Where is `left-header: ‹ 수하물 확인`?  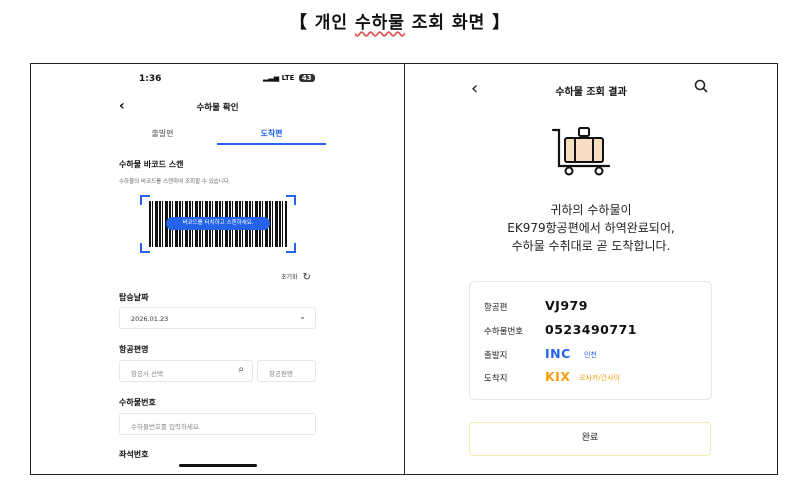 left-header: ‹ 수하물 확인 is located at coordinates (217, 107).